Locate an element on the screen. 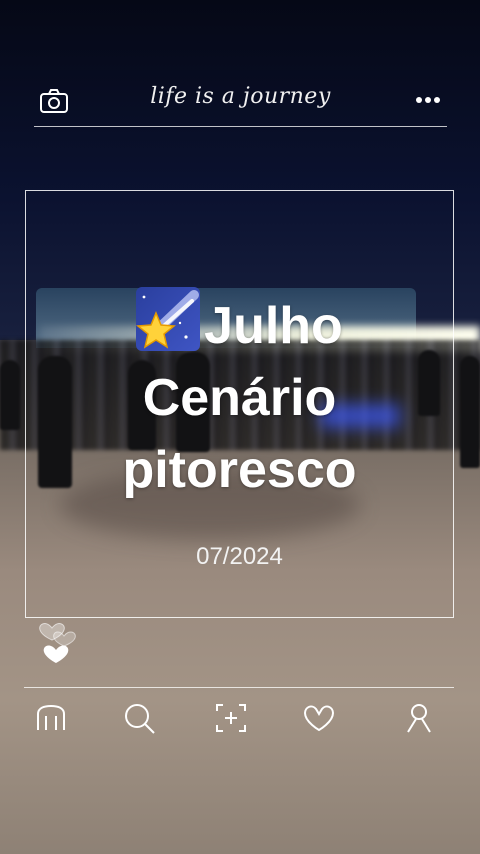 The image size is (480, 854). search-icon is located at coordinates (139, 718).